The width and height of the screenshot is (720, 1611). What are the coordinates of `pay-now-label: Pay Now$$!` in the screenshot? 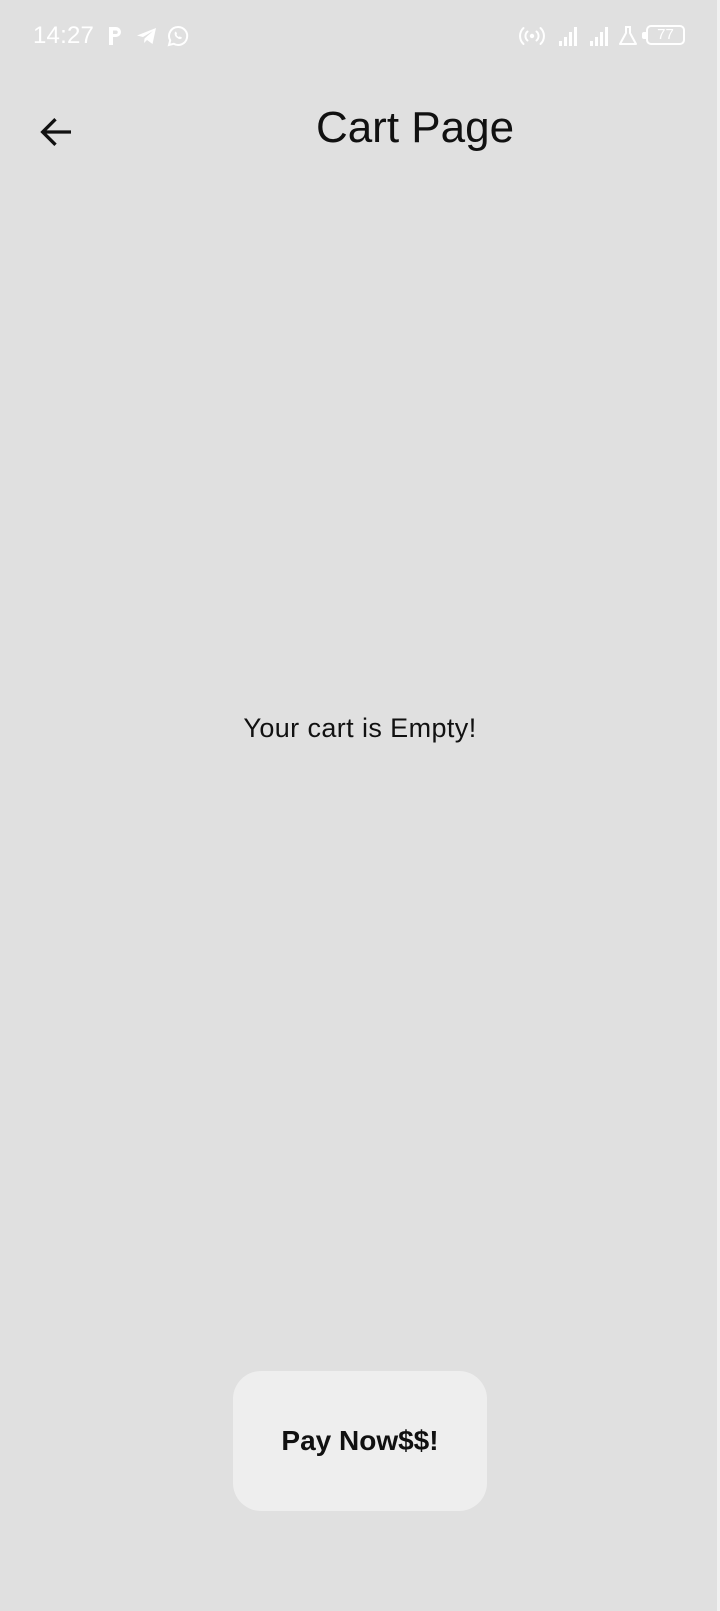 It's located at (360, 1440).